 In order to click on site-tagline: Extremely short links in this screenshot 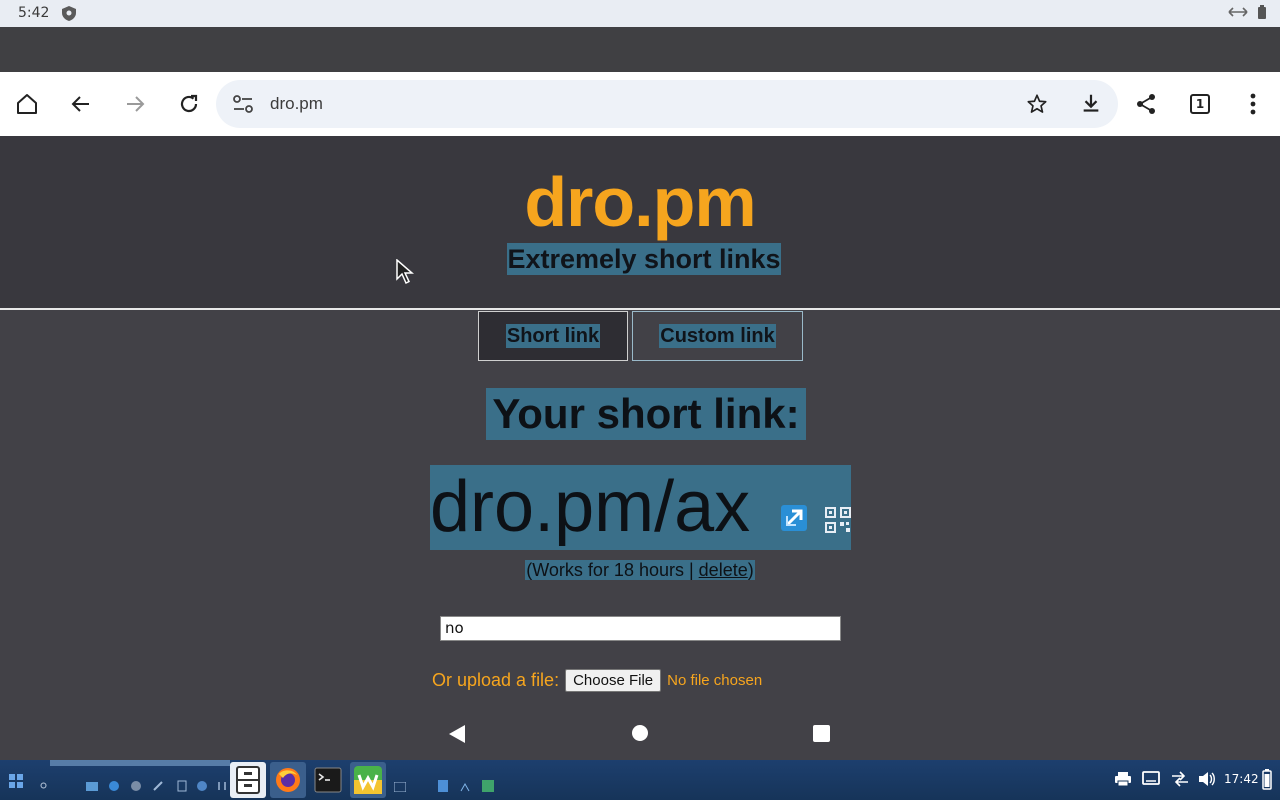, I will do `click(644, 259)`.